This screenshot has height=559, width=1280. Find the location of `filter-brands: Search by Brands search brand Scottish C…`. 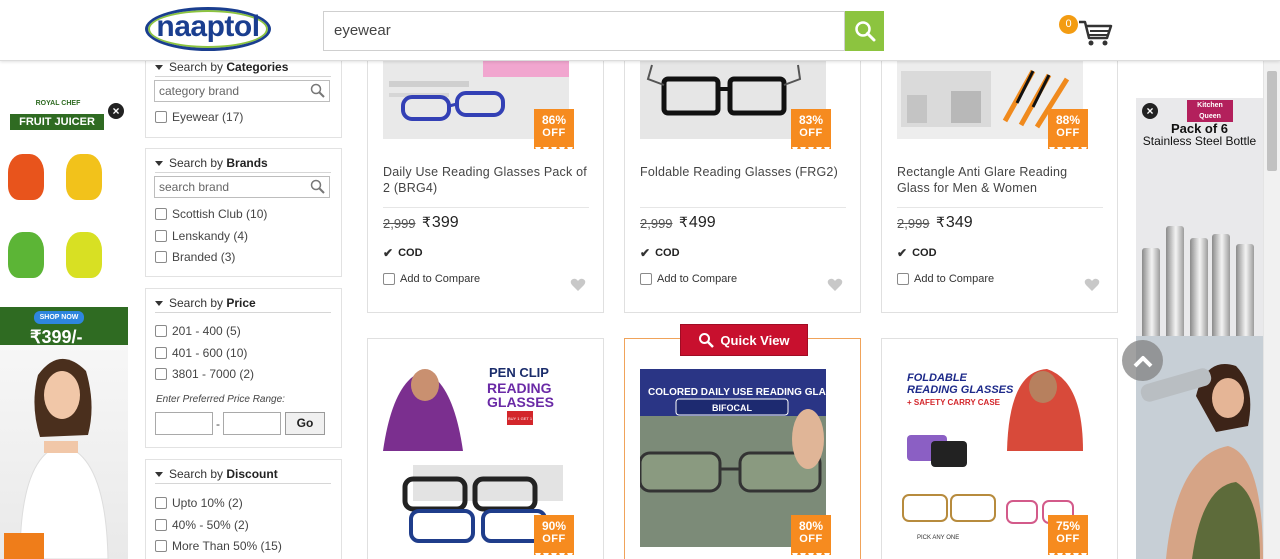

filter-brands: Search by Brands search brand Scottish C… is located at coordinates (243, 212).